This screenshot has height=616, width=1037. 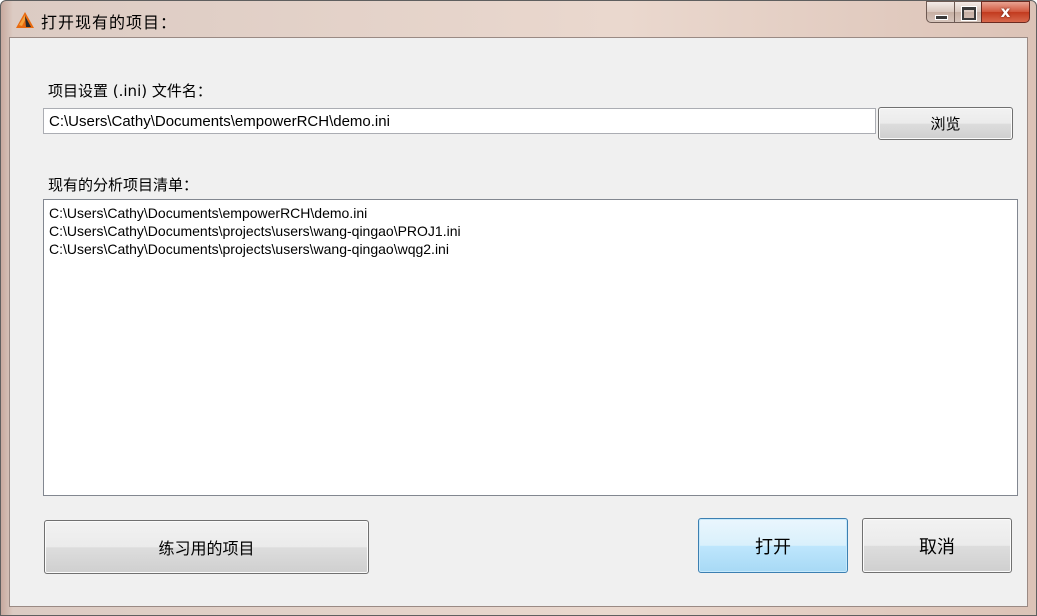 I want to click on caption-buttons: x, so click(x=978, y=13).